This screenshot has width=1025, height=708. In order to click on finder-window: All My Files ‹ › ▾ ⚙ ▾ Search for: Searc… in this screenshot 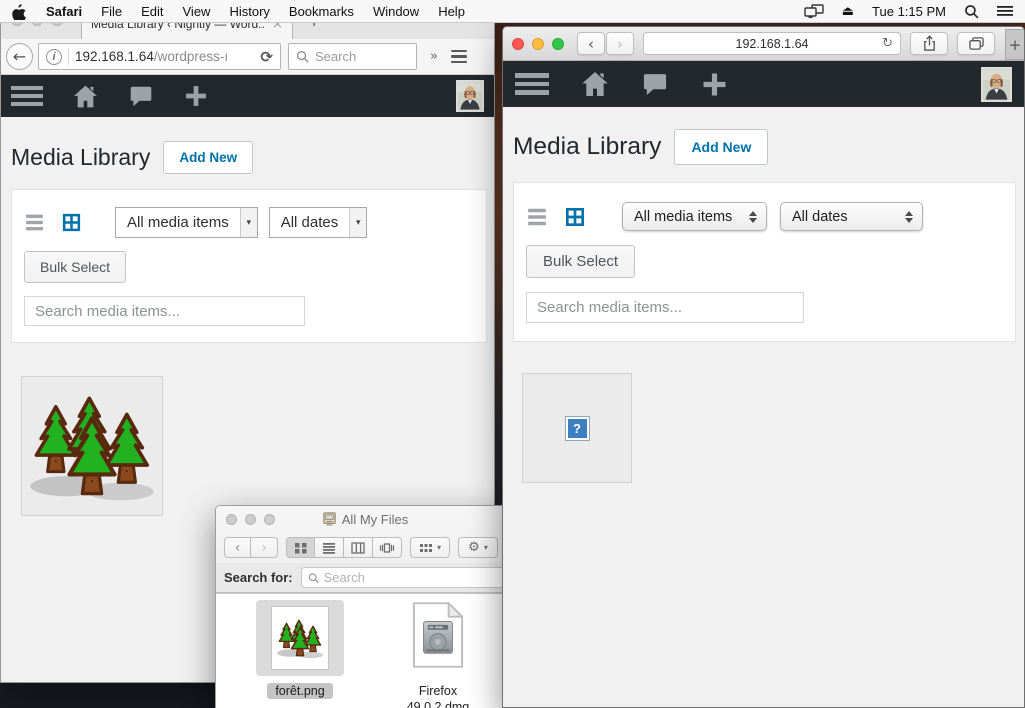, I will do `click(365, 606)`.